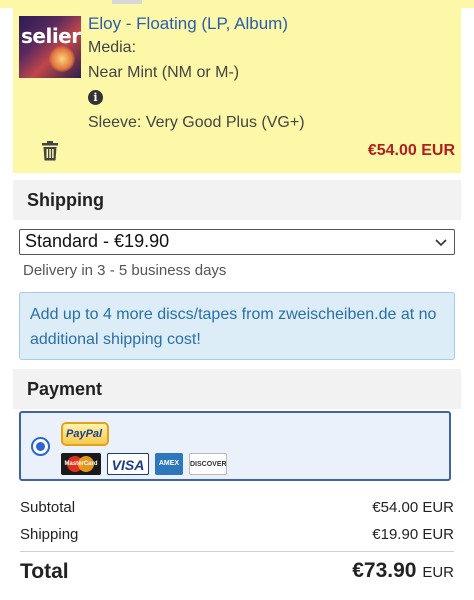 The image size is (474, 600). Describe the element at coordinates (196, 122) in the screenshot. I see `sleeve-condition: Sleeve: Very Good Plus (VG+)` at that location.